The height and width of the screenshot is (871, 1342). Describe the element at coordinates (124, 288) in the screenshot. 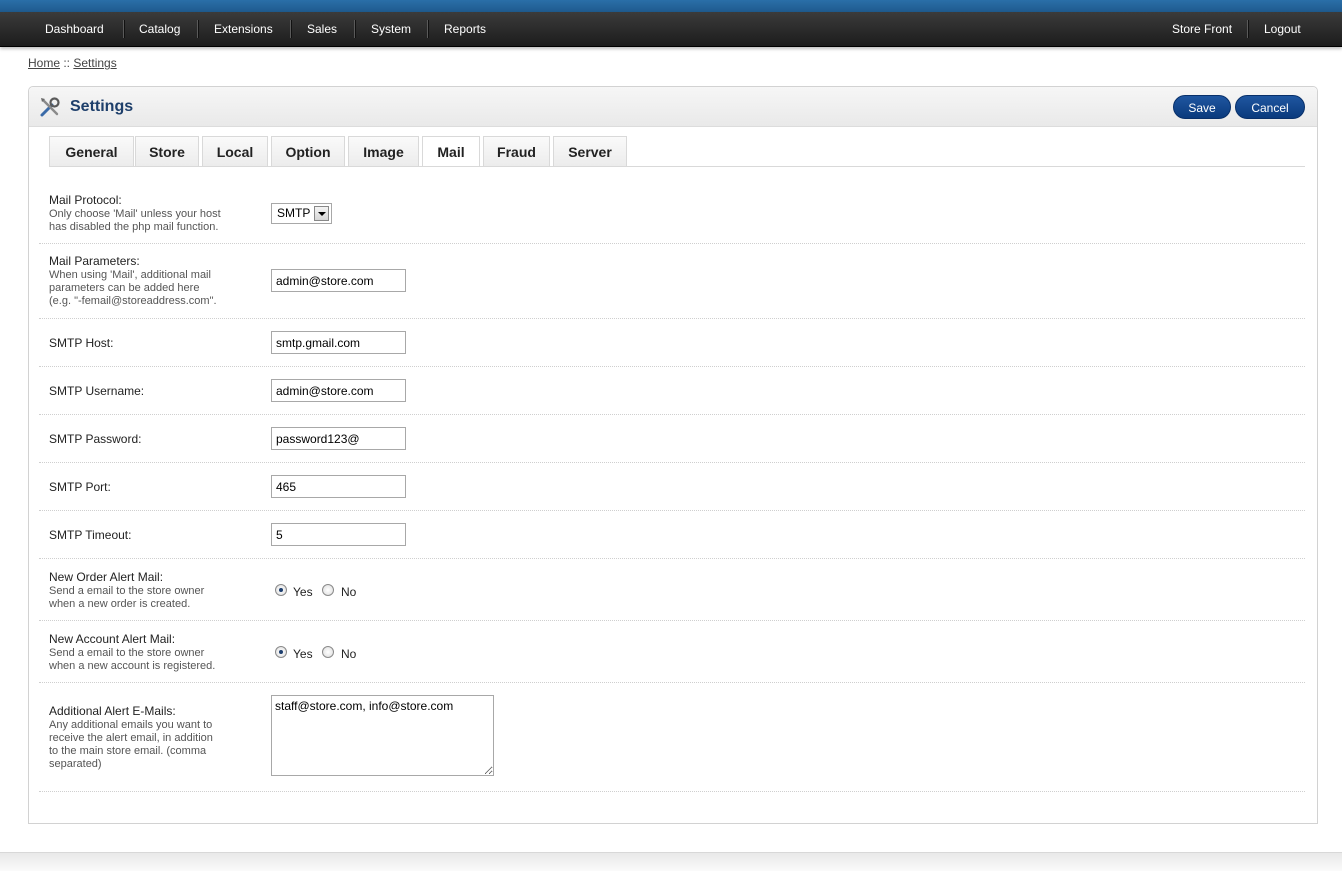

I see `mail-parameters-help: parameters can be added here` at that location.